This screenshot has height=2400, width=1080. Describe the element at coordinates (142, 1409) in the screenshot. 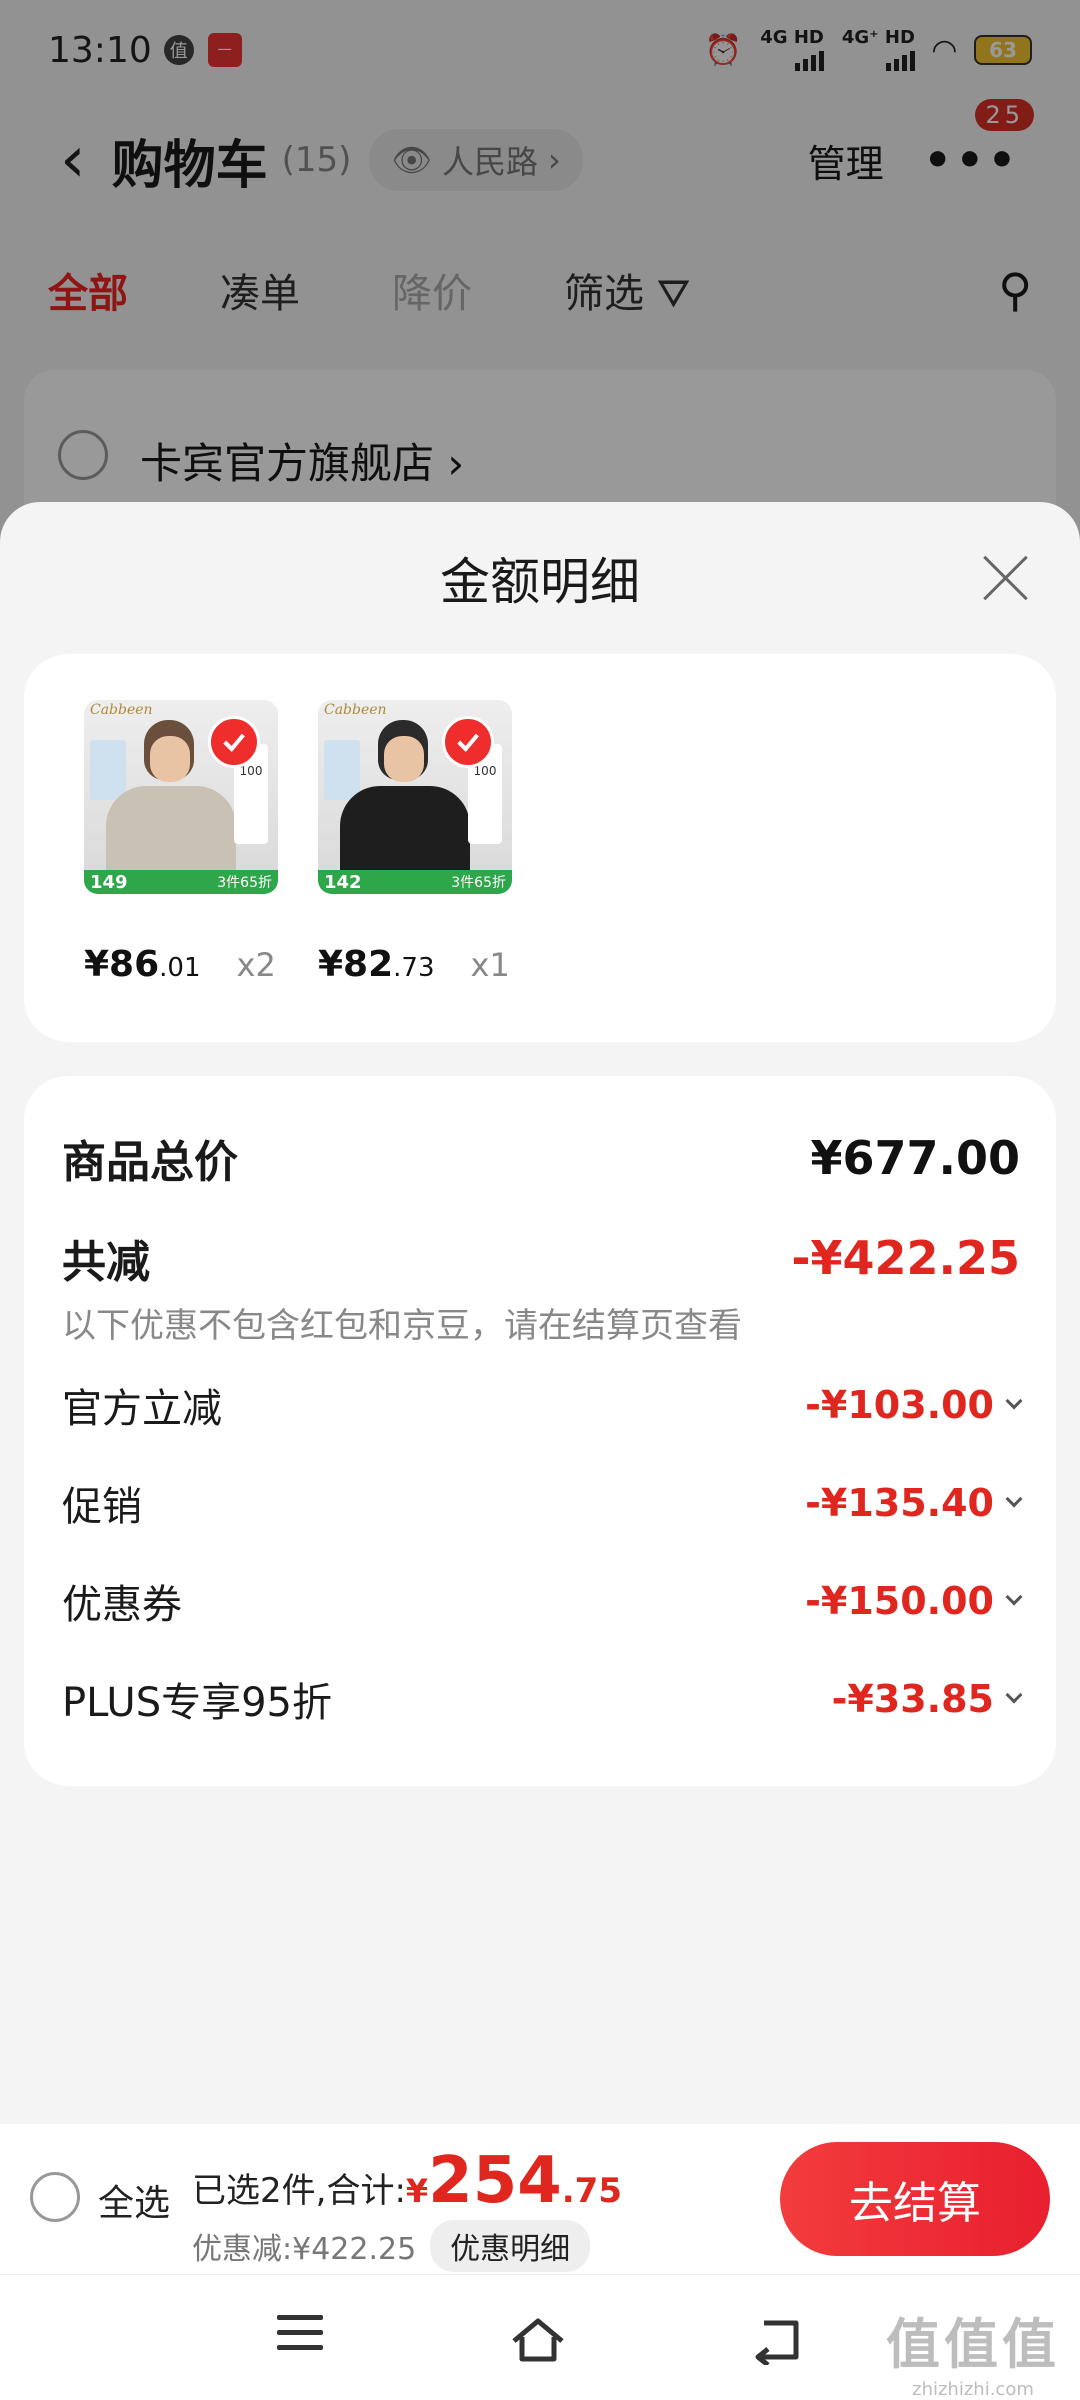

I see `discount-label: 官方立减` at that location.